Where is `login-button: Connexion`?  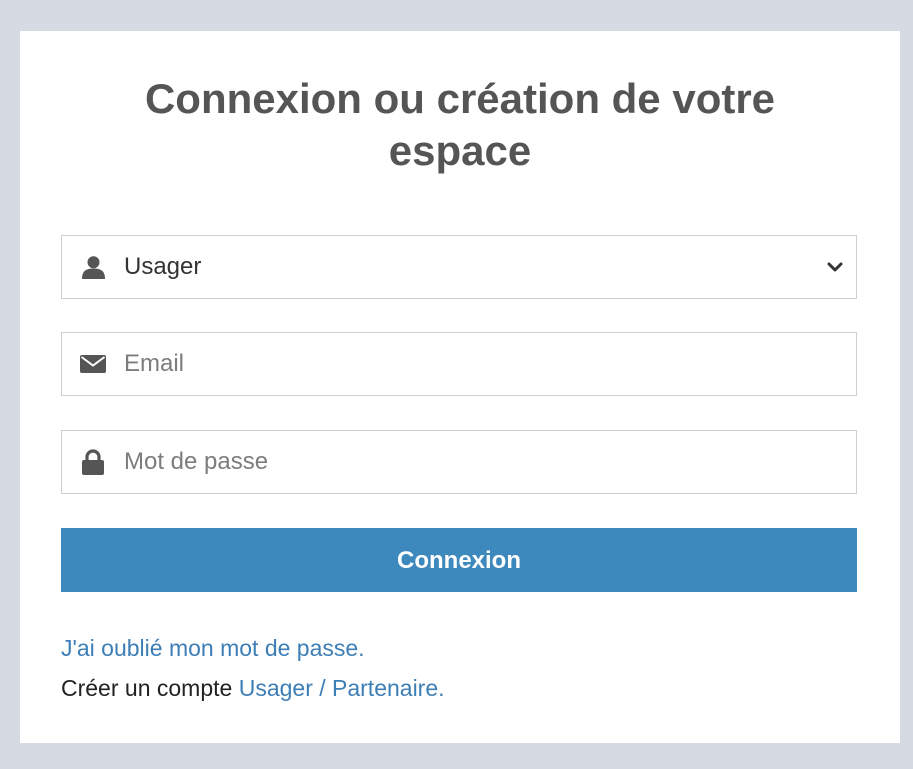
login-button: Connexion is located at coordinates (459, 560).